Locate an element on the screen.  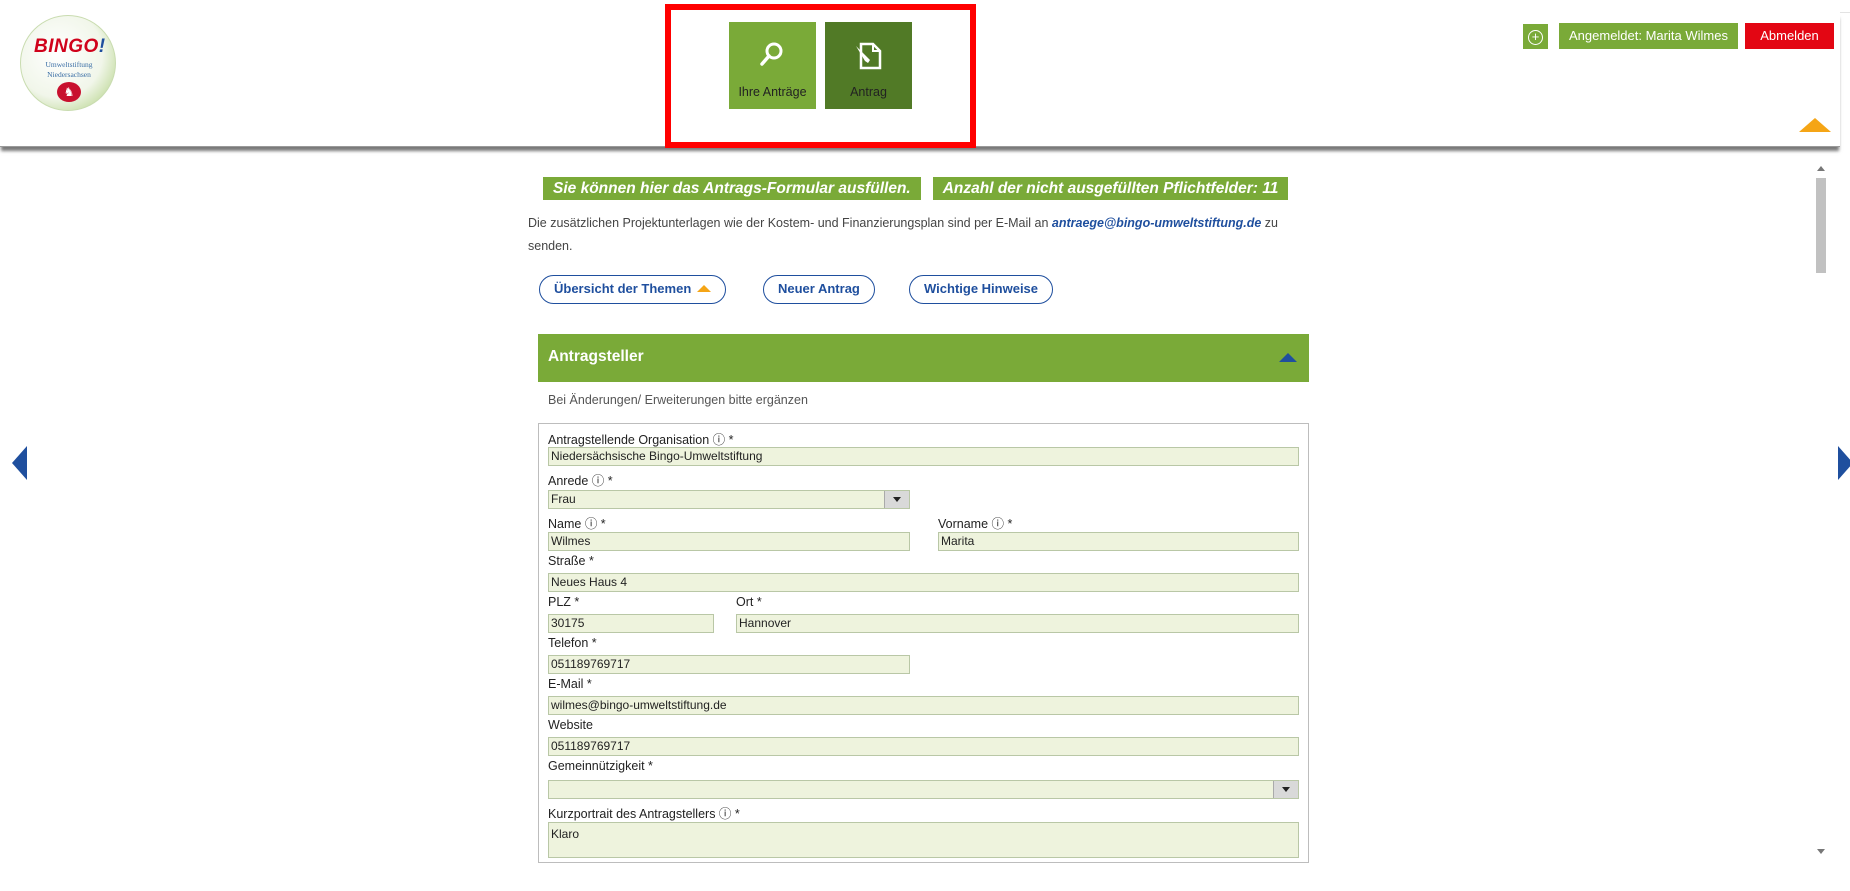
nav-antrag-label: Antrag is located at coordinates (868, 92).